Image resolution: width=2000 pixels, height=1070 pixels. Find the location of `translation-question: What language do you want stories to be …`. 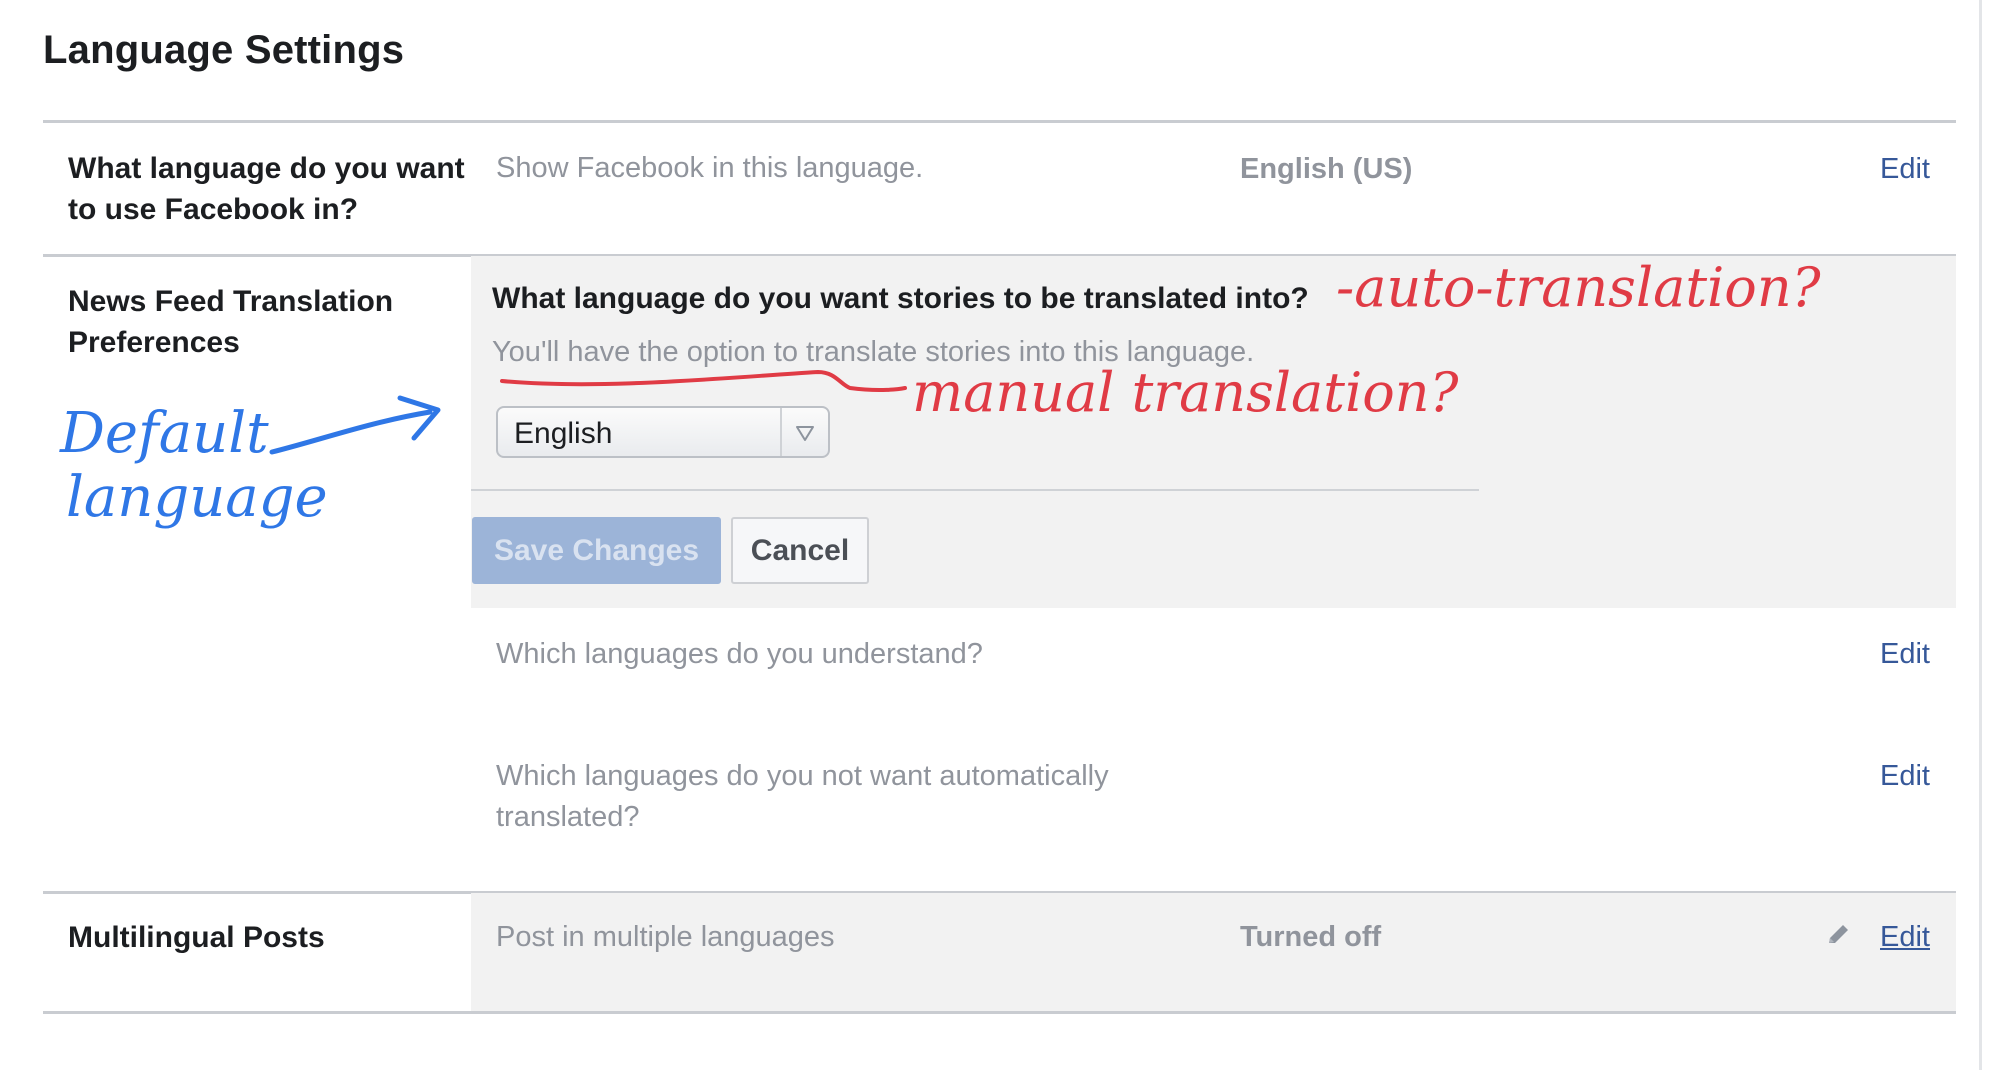

translation-question: What language do you want stories to be … is located at coordinates (900, 298).